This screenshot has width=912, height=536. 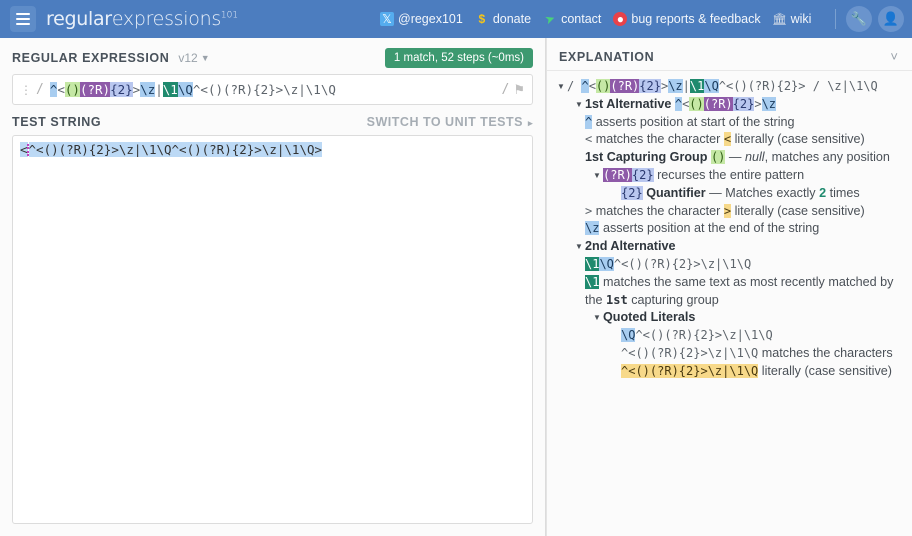 I want to click on explanation-token-plain-mono: \z|\1\Q, so click(x=852, y=86).